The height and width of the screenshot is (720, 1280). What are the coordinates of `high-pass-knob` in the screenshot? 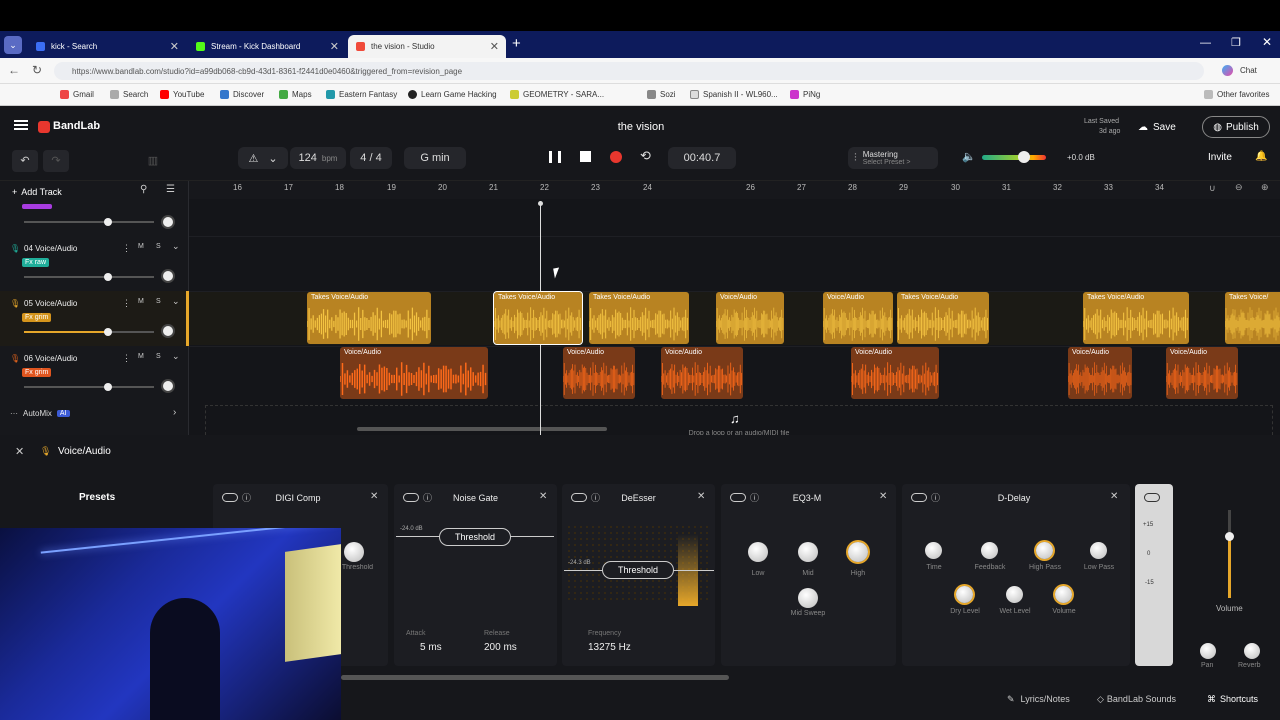 It's located at (1044, 550).